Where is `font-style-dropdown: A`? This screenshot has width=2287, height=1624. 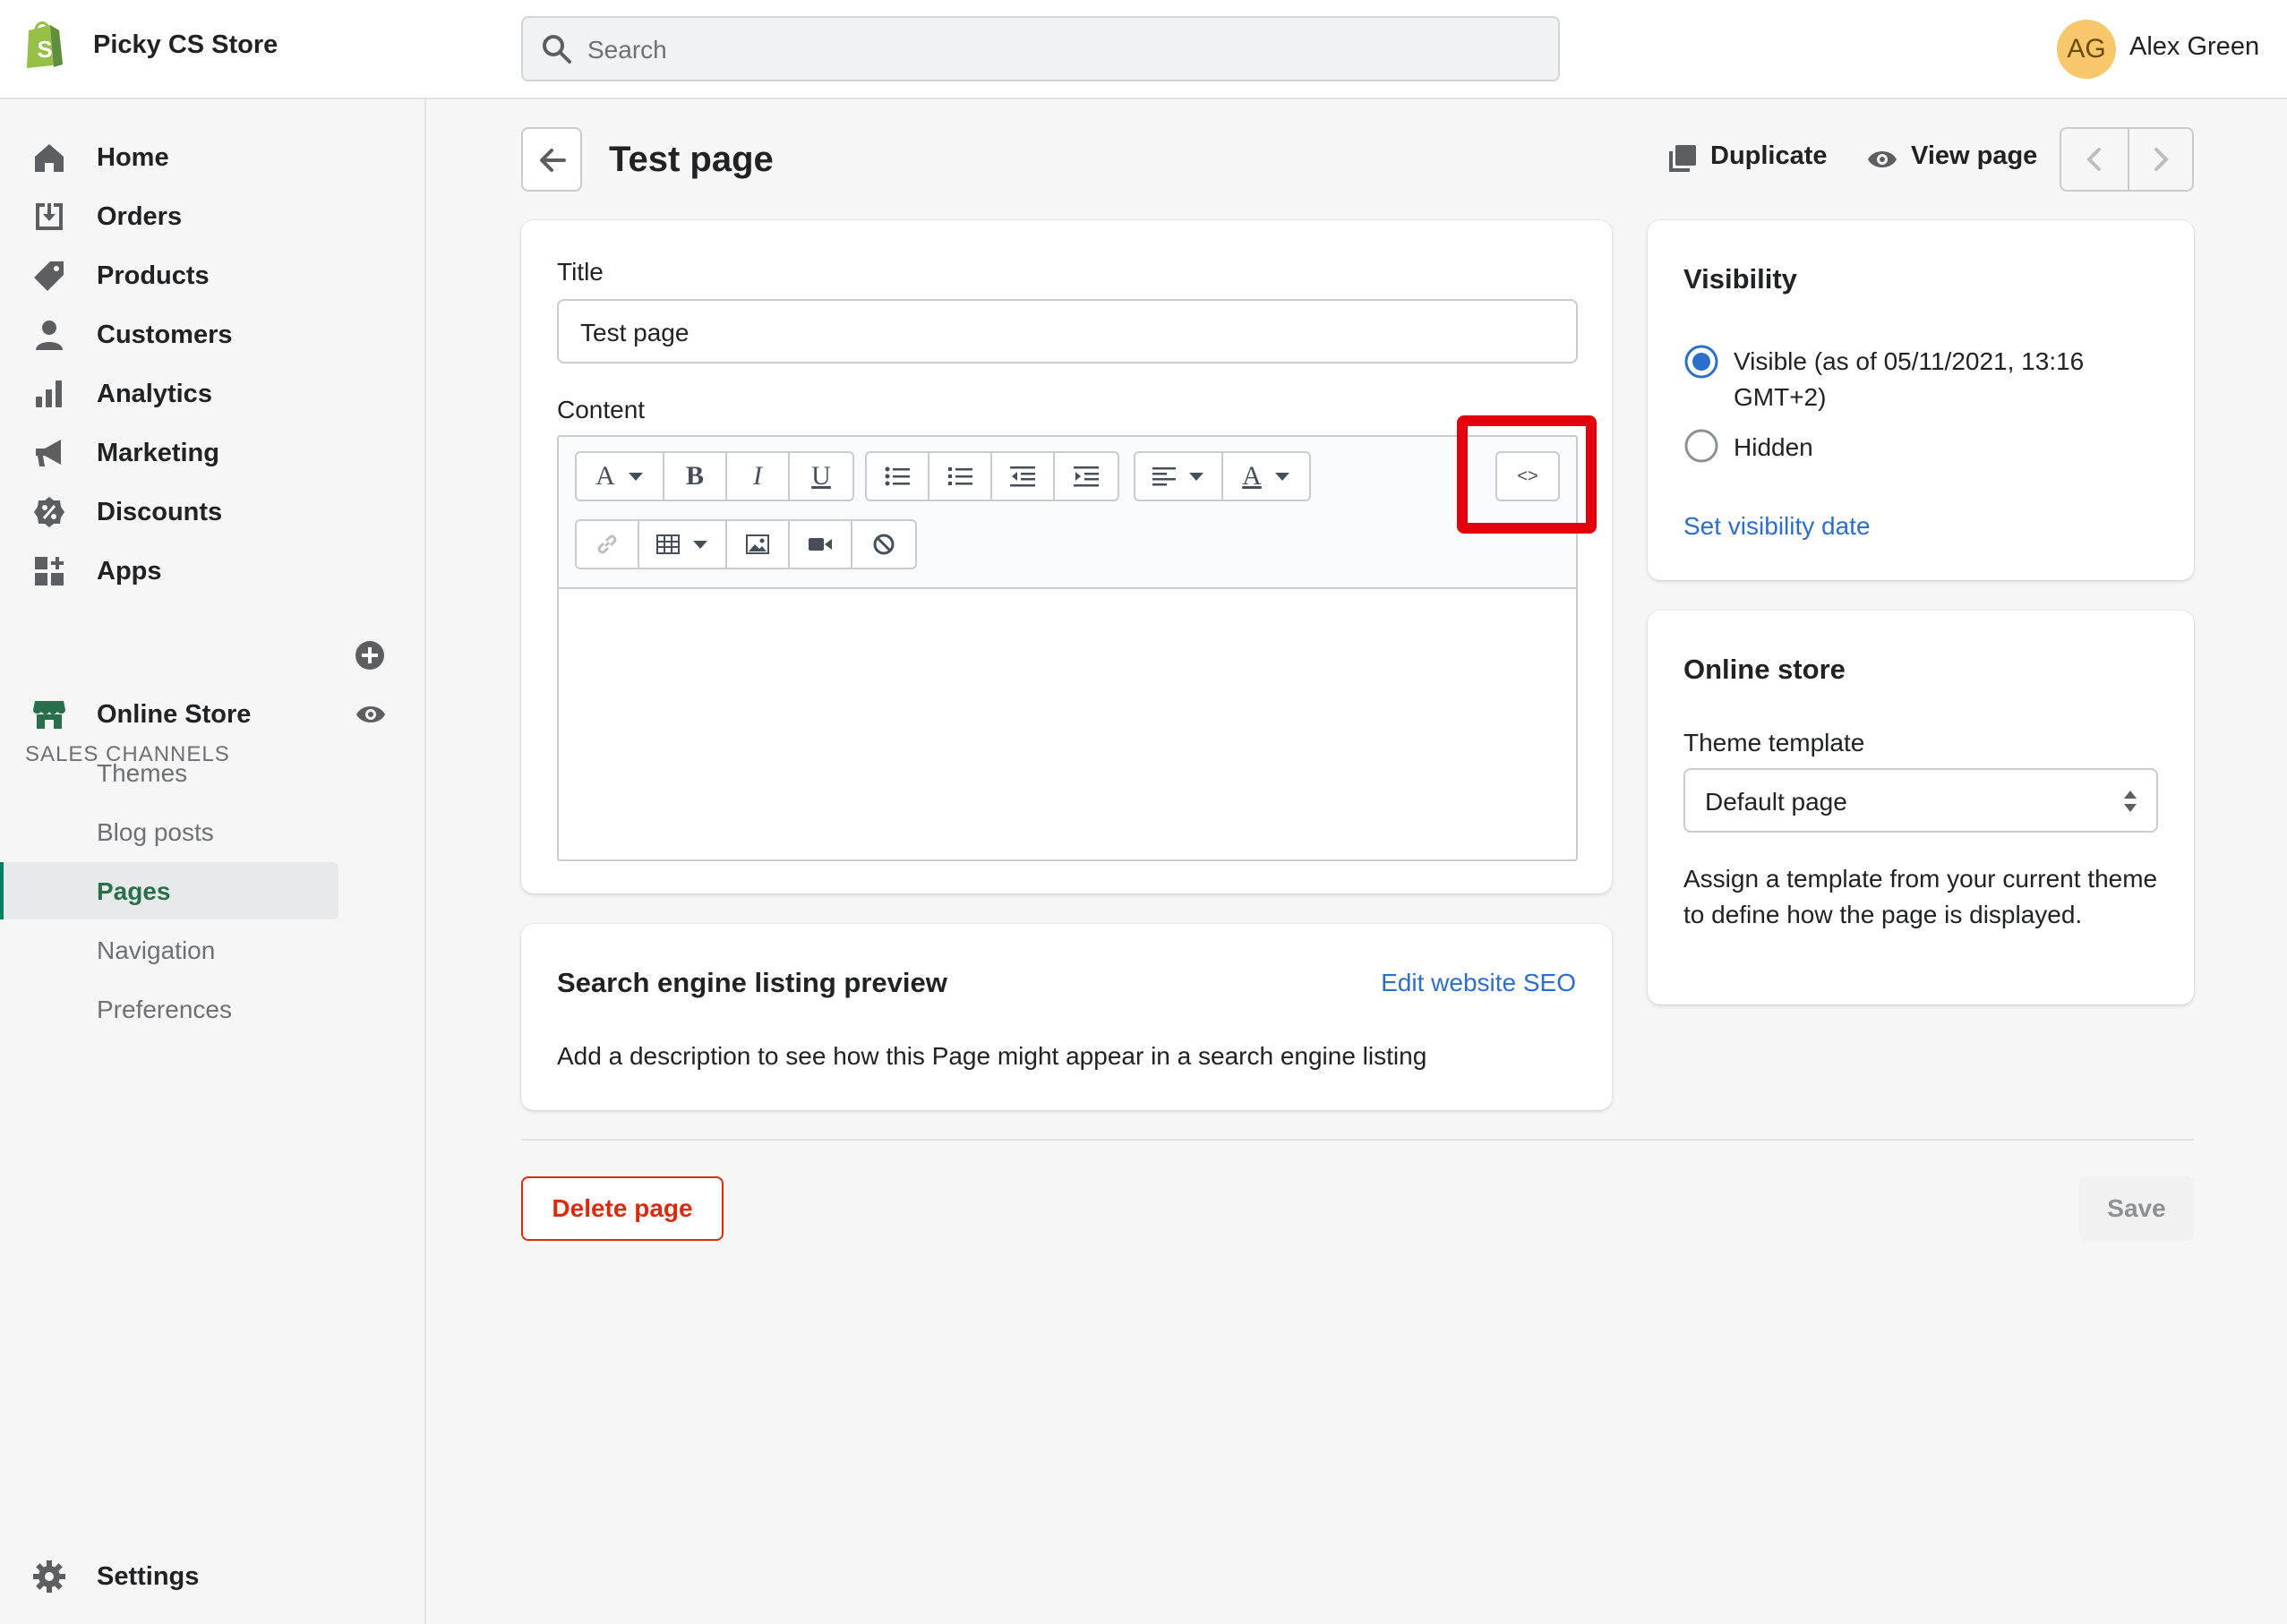
font-style-dropdown: A is located at coordinates (620, 476).